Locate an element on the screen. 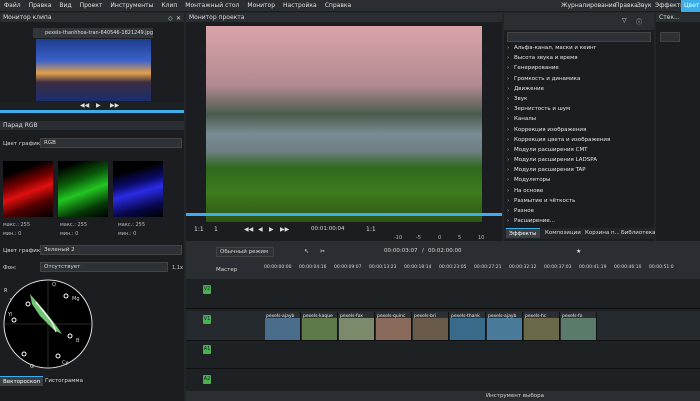 The width and height of the screenshot is (700, 401). status-text: Инструмент выбора is located at coordinates (515, 396).